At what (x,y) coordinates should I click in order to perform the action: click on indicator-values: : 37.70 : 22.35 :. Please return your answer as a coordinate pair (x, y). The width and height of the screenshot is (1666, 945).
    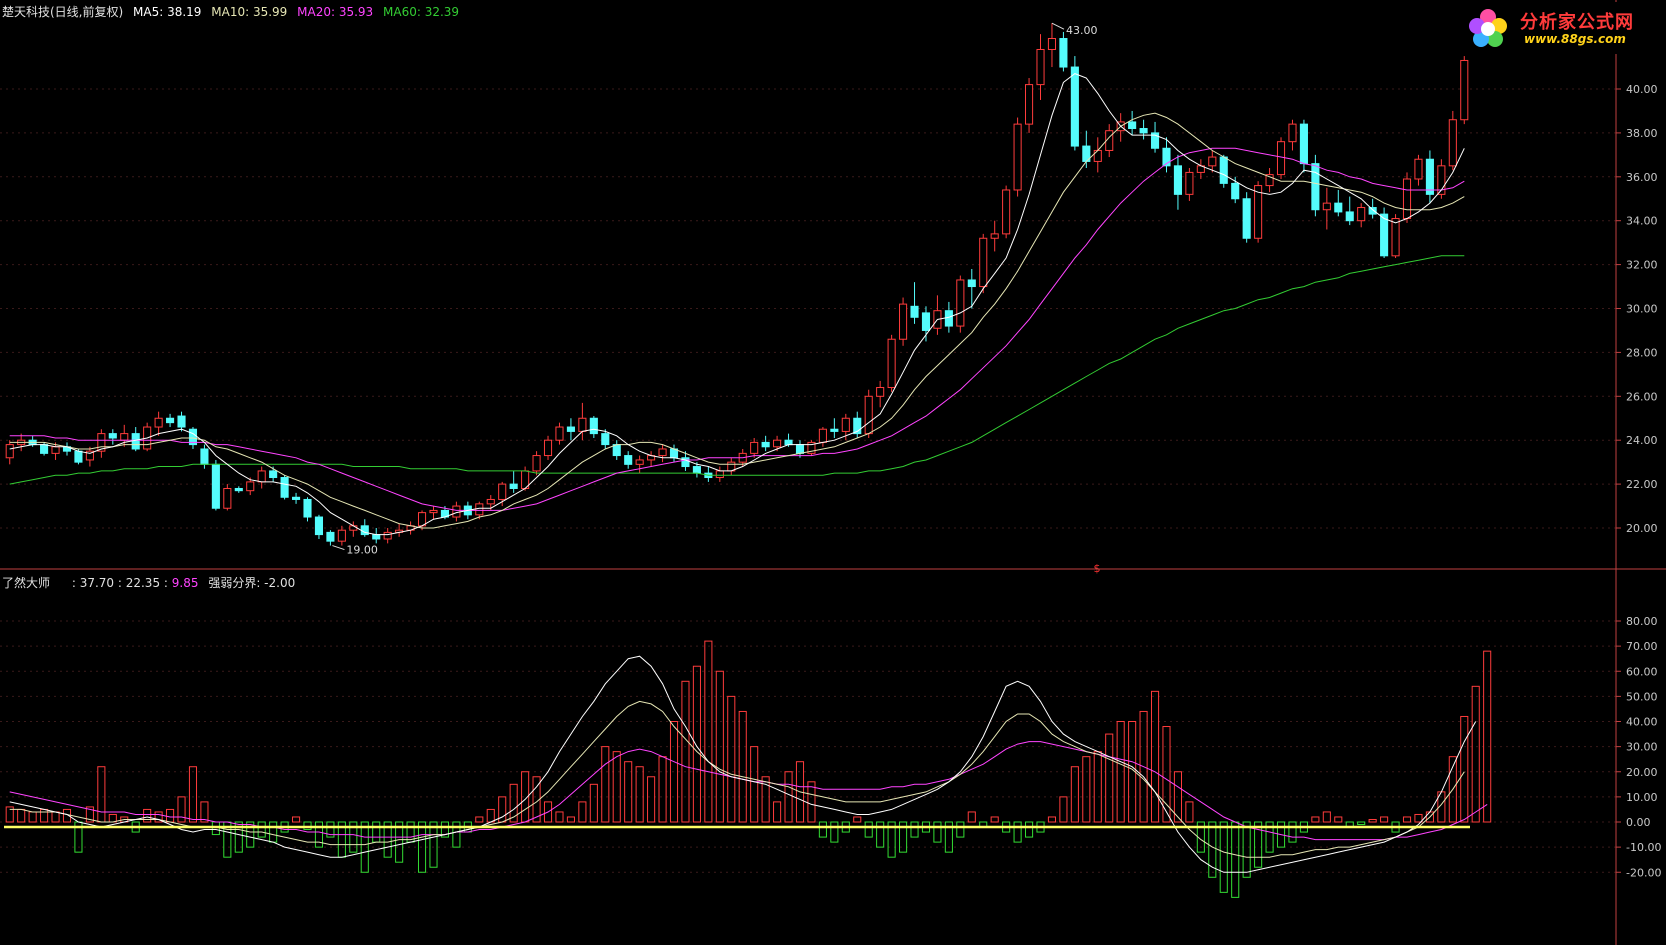
    Looking at the image, I should click on (119, 583).